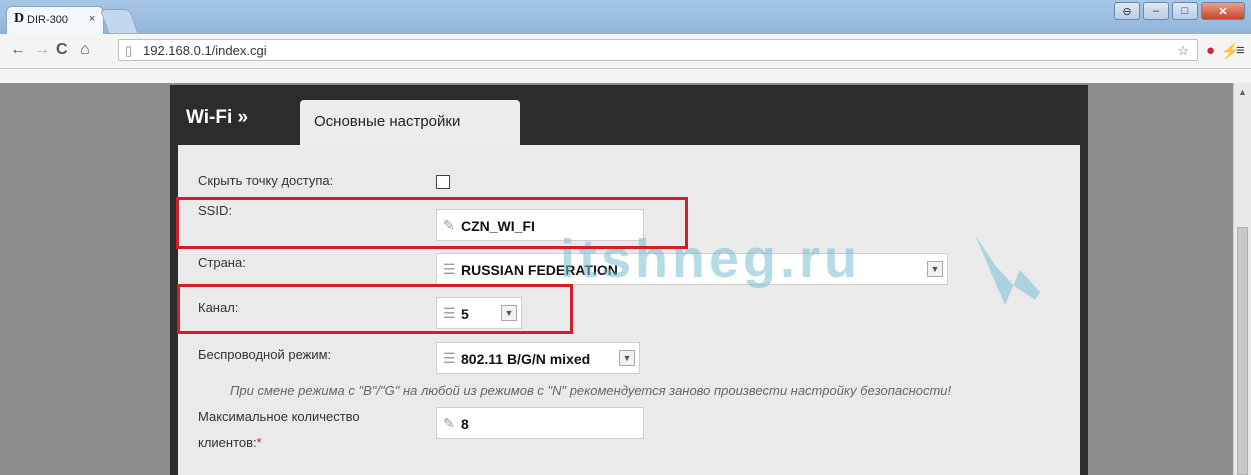 Image resolution: width=1251 pixels, height=475 pixels. I want to click on channel-highlight, so click(375, 309).